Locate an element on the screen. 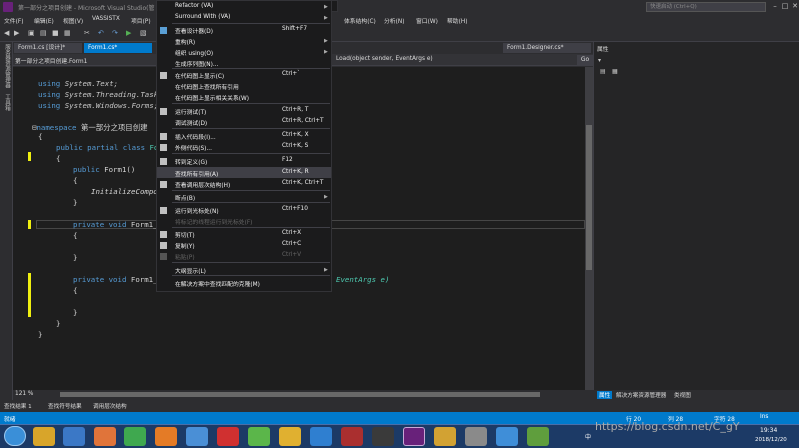 This screenshot has height=448, width=799. tab-form1-designer-cs: Form1.Designer.cs* is located at coordinates (547, 48).